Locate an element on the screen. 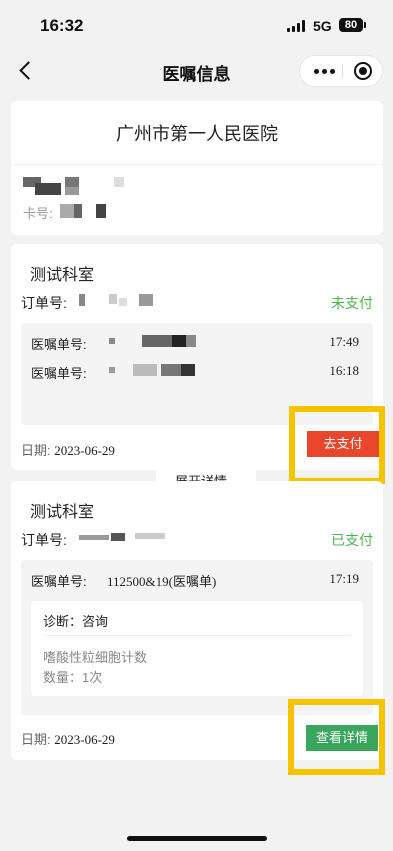 This screenshot has width=393, height=851. diagnosis-text: 诊断：咨询 is located at coordinates (76, 621).